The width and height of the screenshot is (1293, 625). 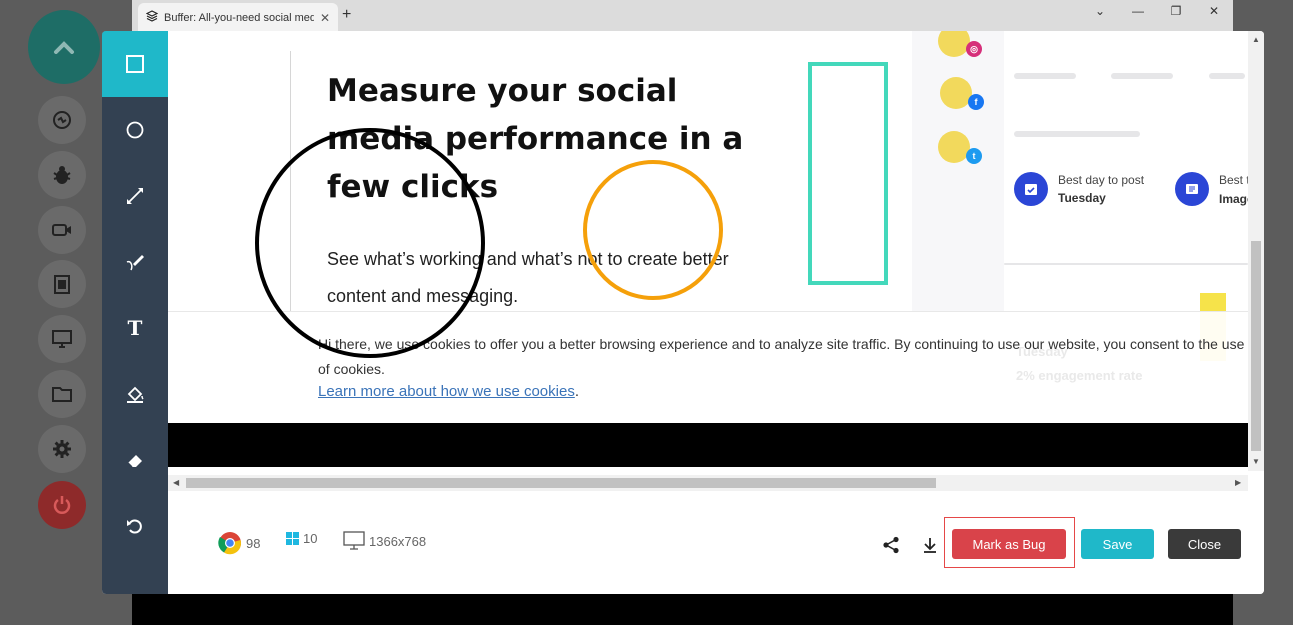 I want to click on line-arrow-icon, so click(x=135, y=196).